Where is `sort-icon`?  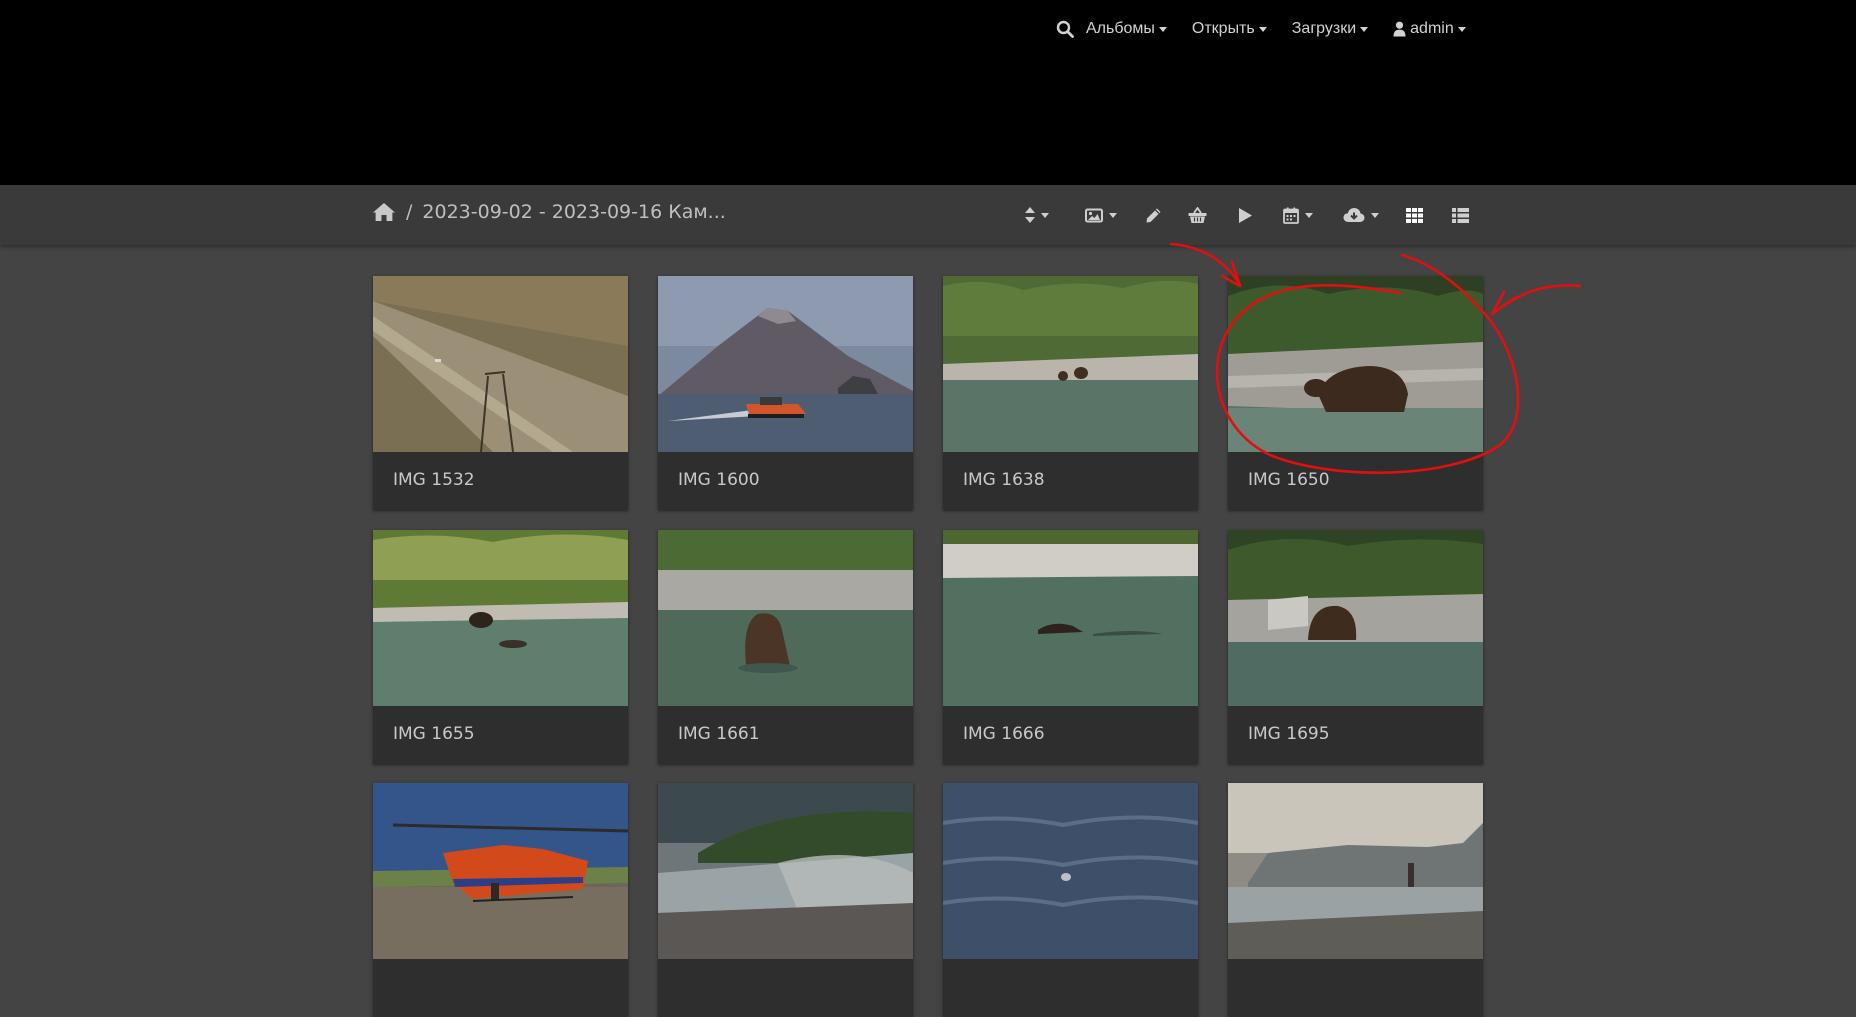 sort-icon is located at coordinates (1030, 215).